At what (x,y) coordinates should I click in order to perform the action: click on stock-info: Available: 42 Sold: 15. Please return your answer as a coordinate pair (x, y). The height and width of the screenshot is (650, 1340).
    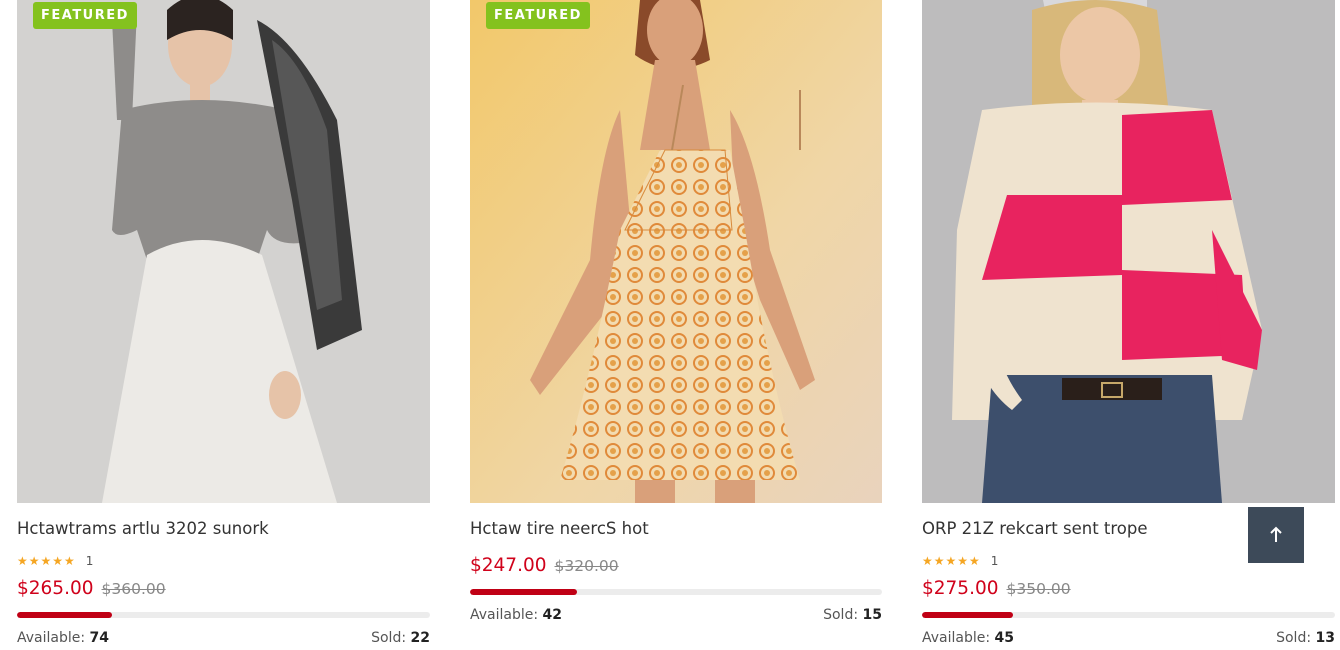
    Looking at the image, I should click on (676, 615).